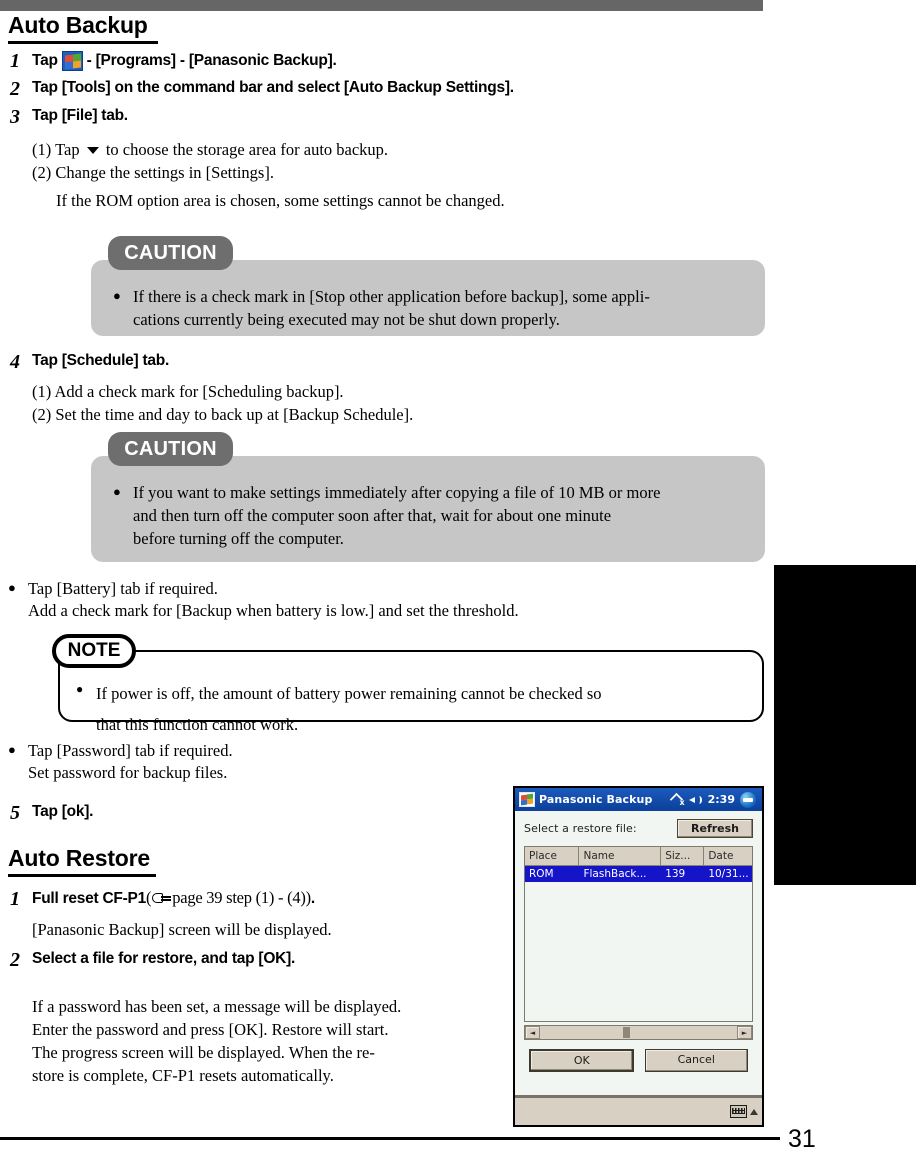 Image resolution: width=916 pixels, height=1160 pixels. What do you see at coordinates (15, 813) in the screenshot?
I see `step-5-number: 5` at bounding box center [15, 813].